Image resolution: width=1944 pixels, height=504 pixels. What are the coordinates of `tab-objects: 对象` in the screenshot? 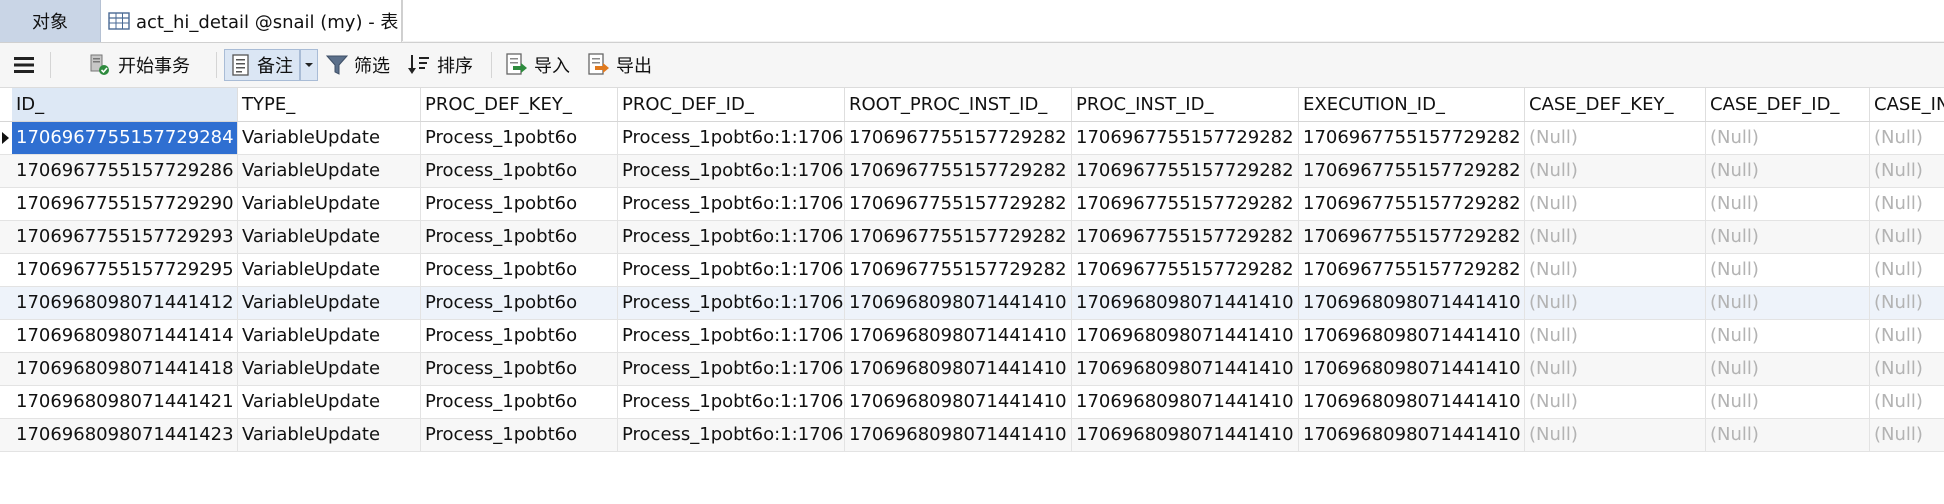 It's located at (50, 21).